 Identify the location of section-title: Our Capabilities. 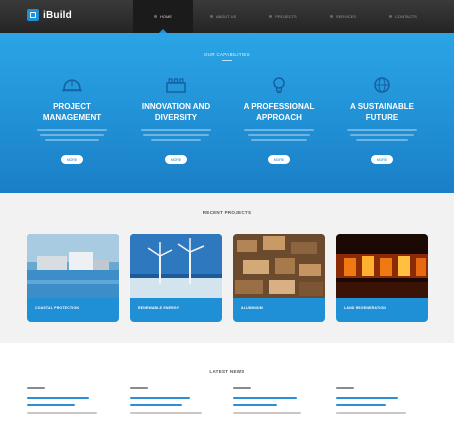
(227, 54).